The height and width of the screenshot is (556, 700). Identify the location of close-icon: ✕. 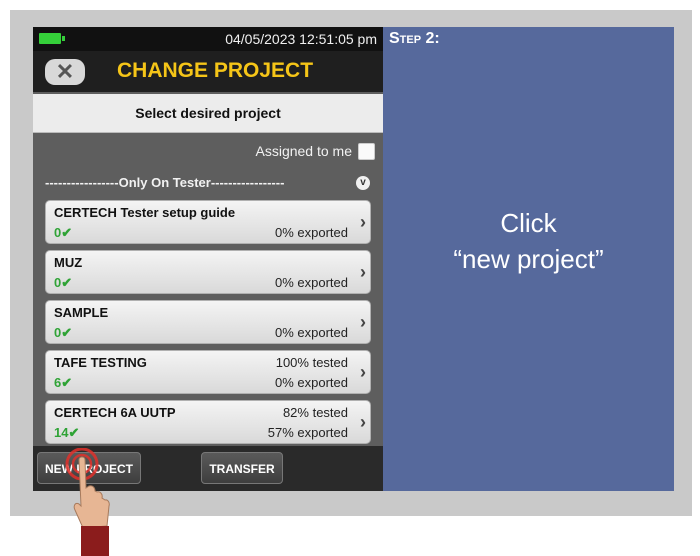
(65, 71).